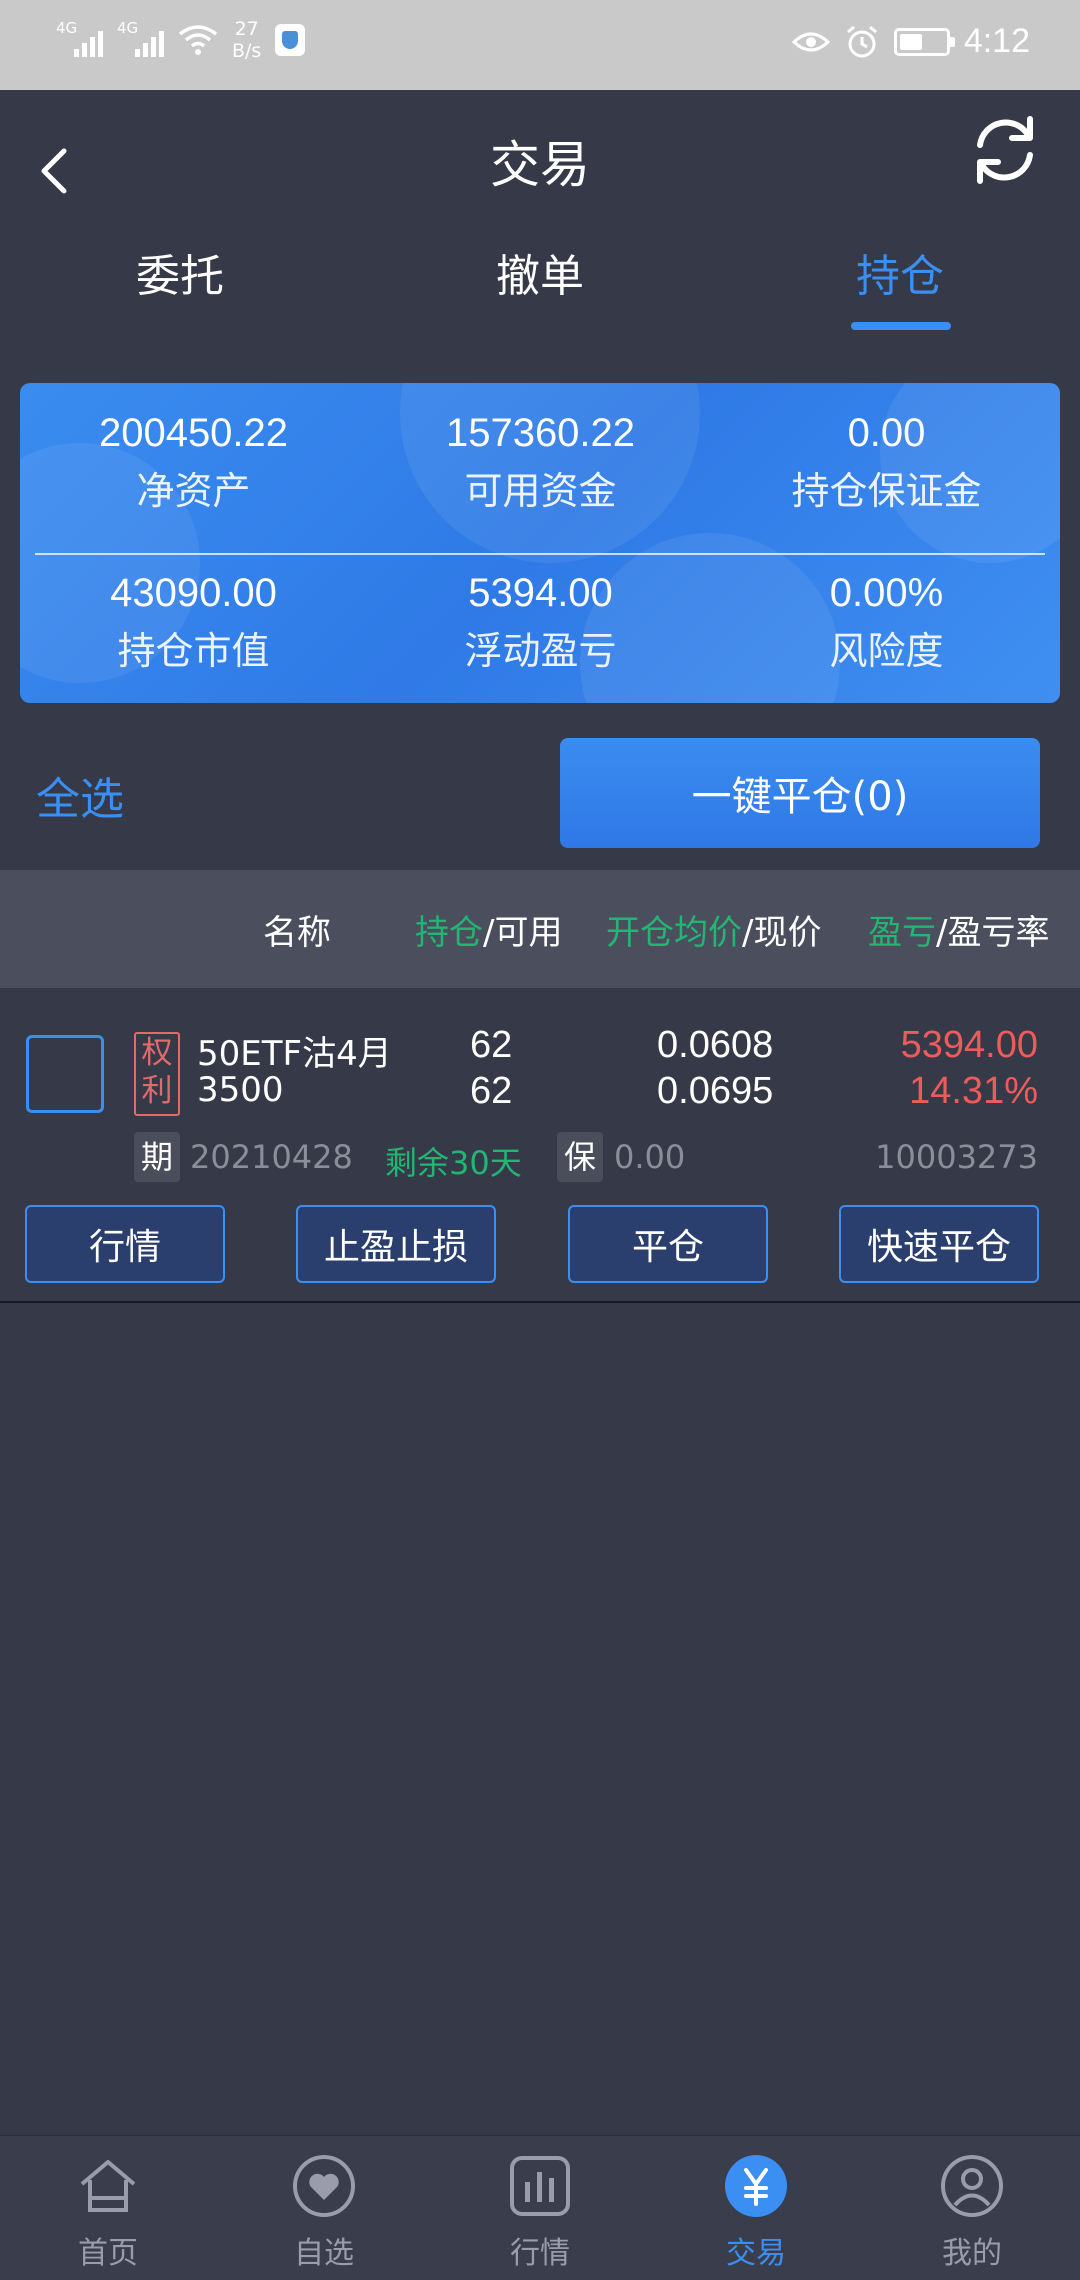  I want to click on row-checkbox, so click(65, 1074).